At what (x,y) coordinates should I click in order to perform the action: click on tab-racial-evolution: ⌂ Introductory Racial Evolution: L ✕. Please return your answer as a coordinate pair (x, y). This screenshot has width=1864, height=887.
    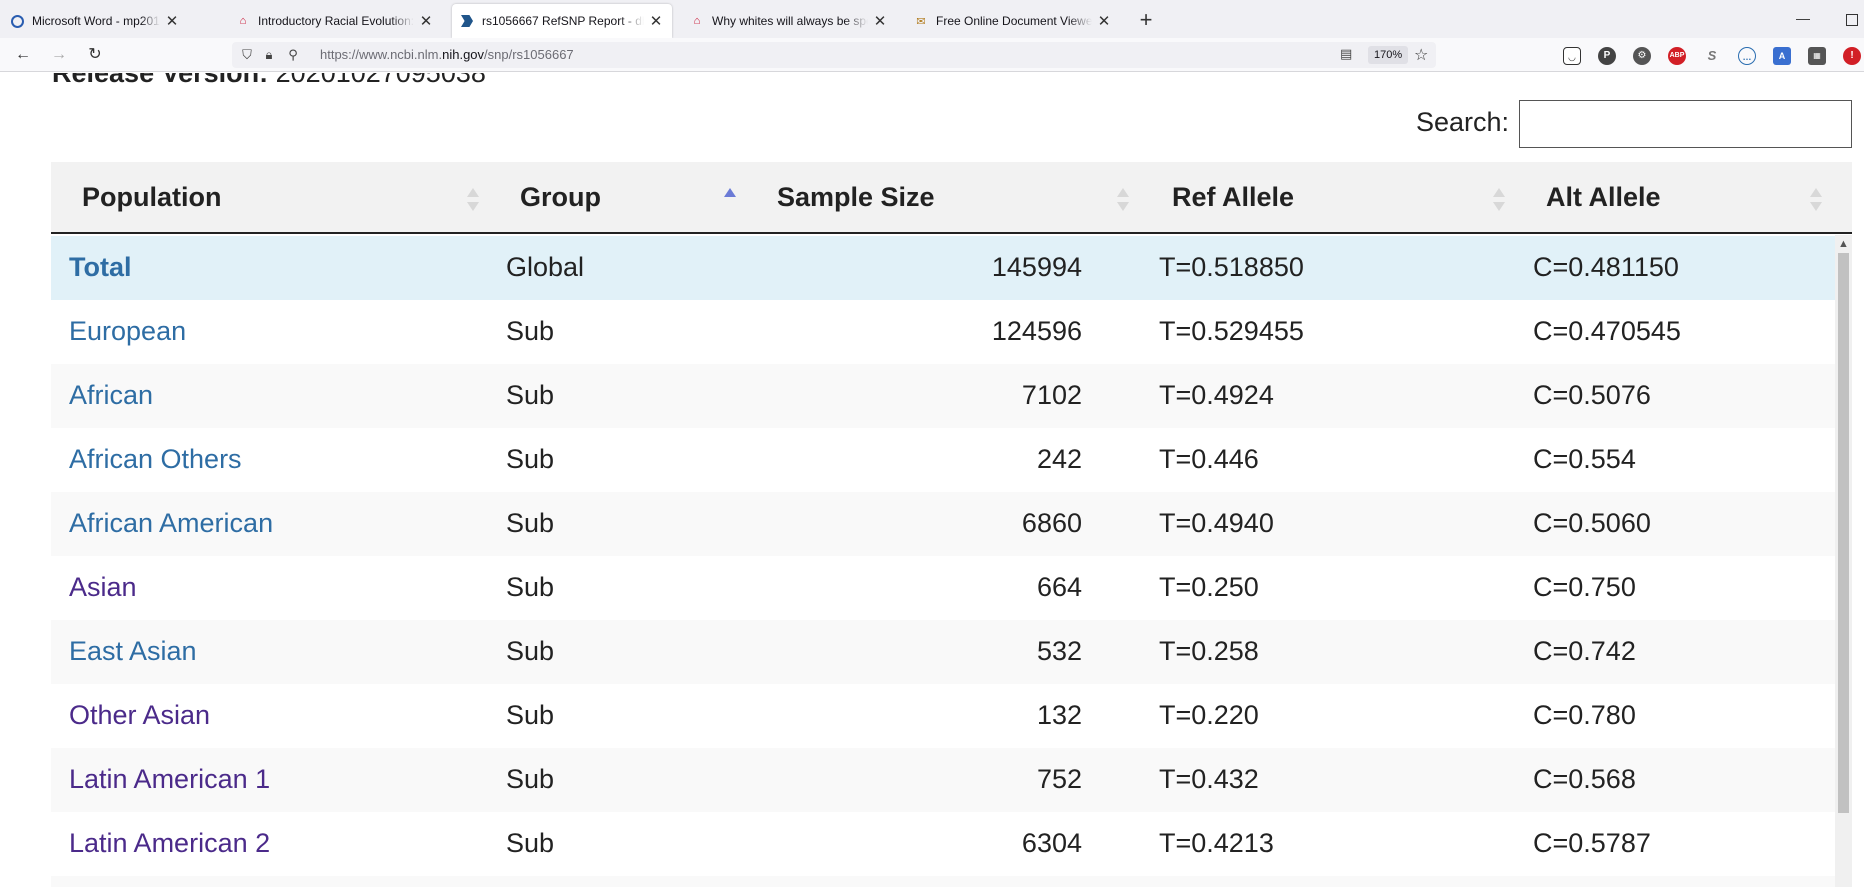
    Looking at the image, I should click on (335, 21).